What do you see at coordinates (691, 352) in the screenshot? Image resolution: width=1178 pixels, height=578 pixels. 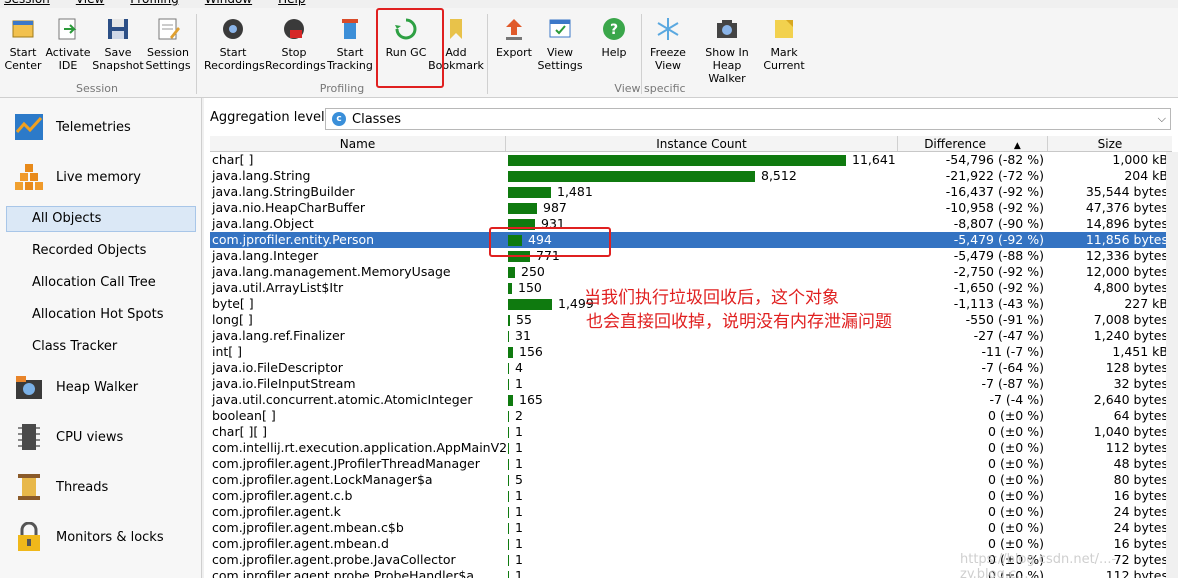 I see `table-row: int[ ] 156 -11 (-7 %) 1,451 kB` at bounding box center [691, 352].